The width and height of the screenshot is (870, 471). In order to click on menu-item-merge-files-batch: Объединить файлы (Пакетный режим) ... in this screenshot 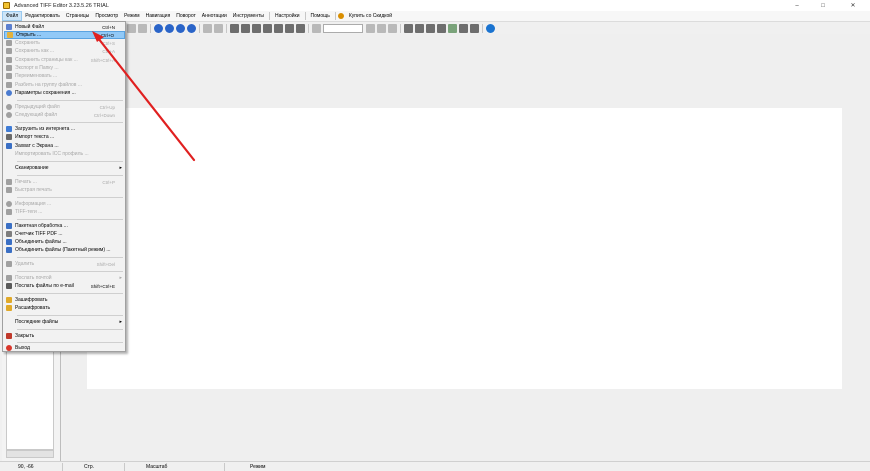, I will do `click(64, 250)`.